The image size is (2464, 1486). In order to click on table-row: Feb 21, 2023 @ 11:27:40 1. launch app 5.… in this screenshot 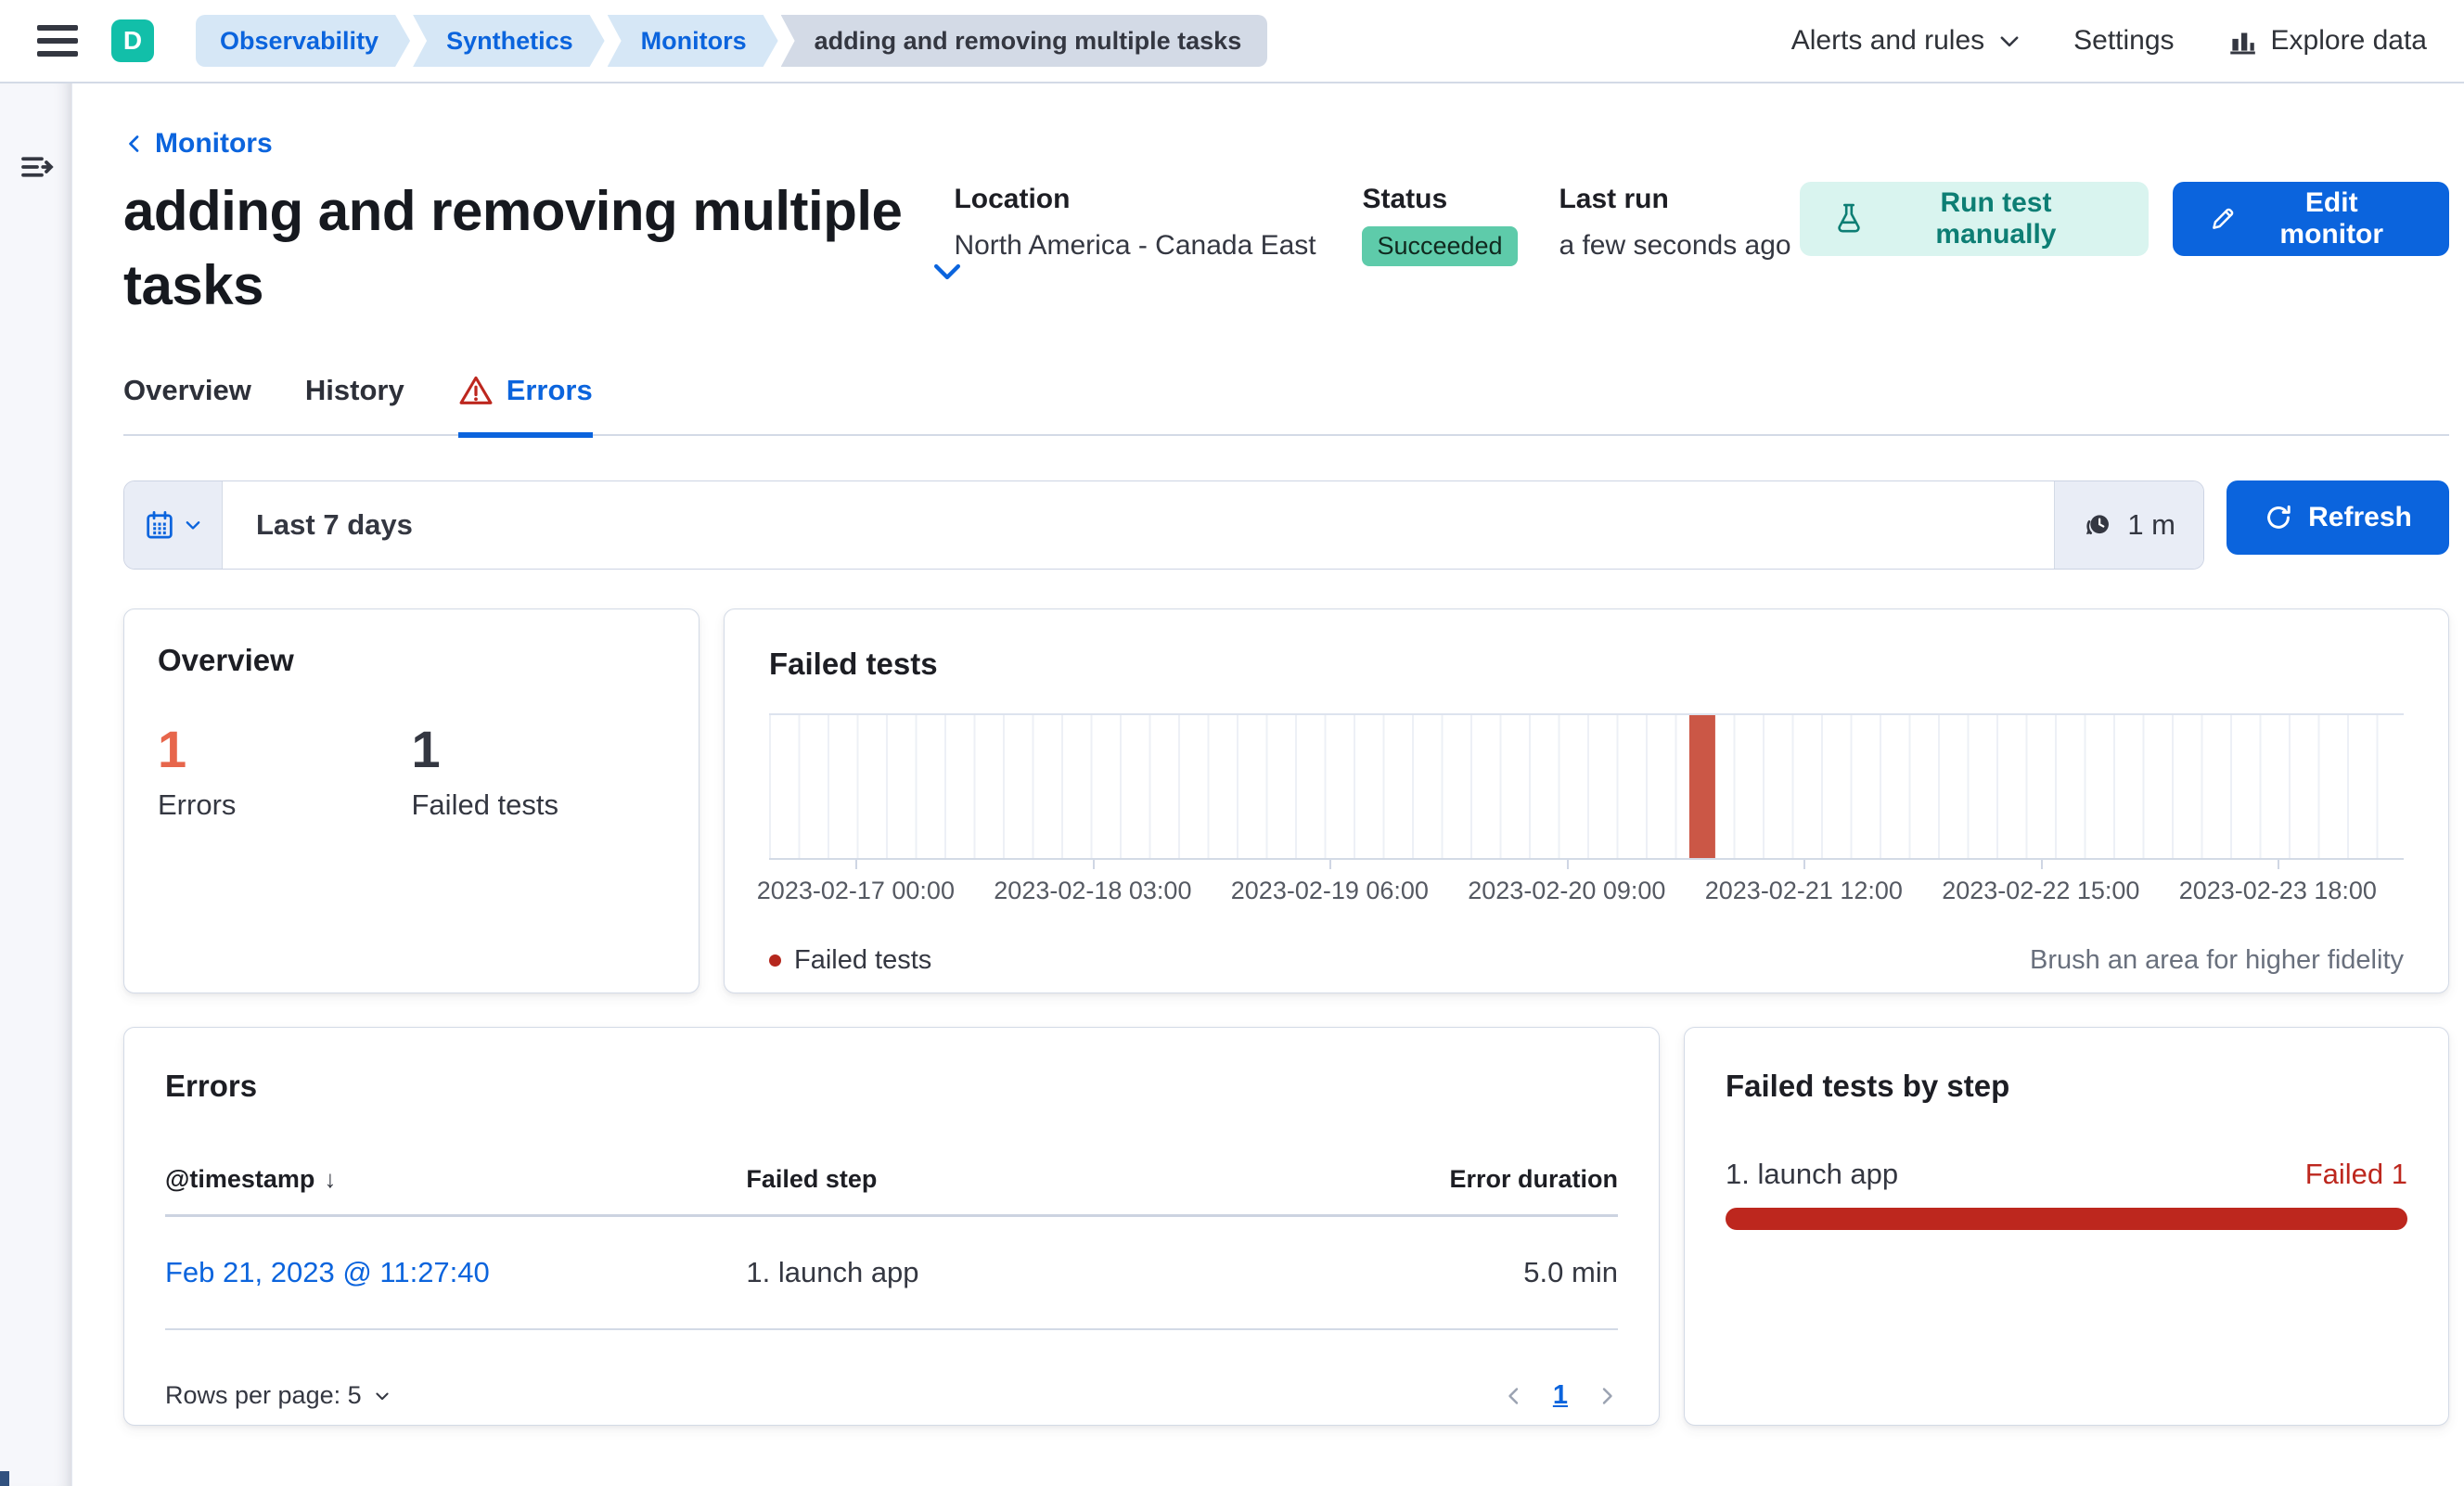, I will do `click(891, 1274)`.